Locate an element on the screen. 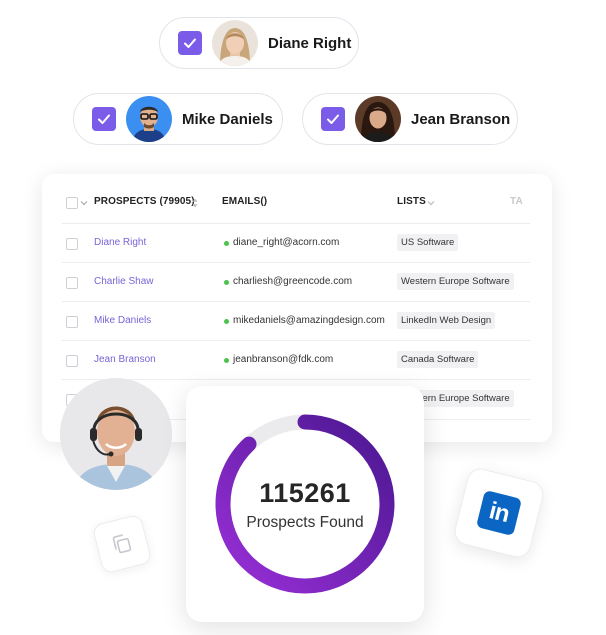 This screenshot has height=635, width=606. prospects-found-card: 115261 Prospects Found is located at coordinates (305, 504).